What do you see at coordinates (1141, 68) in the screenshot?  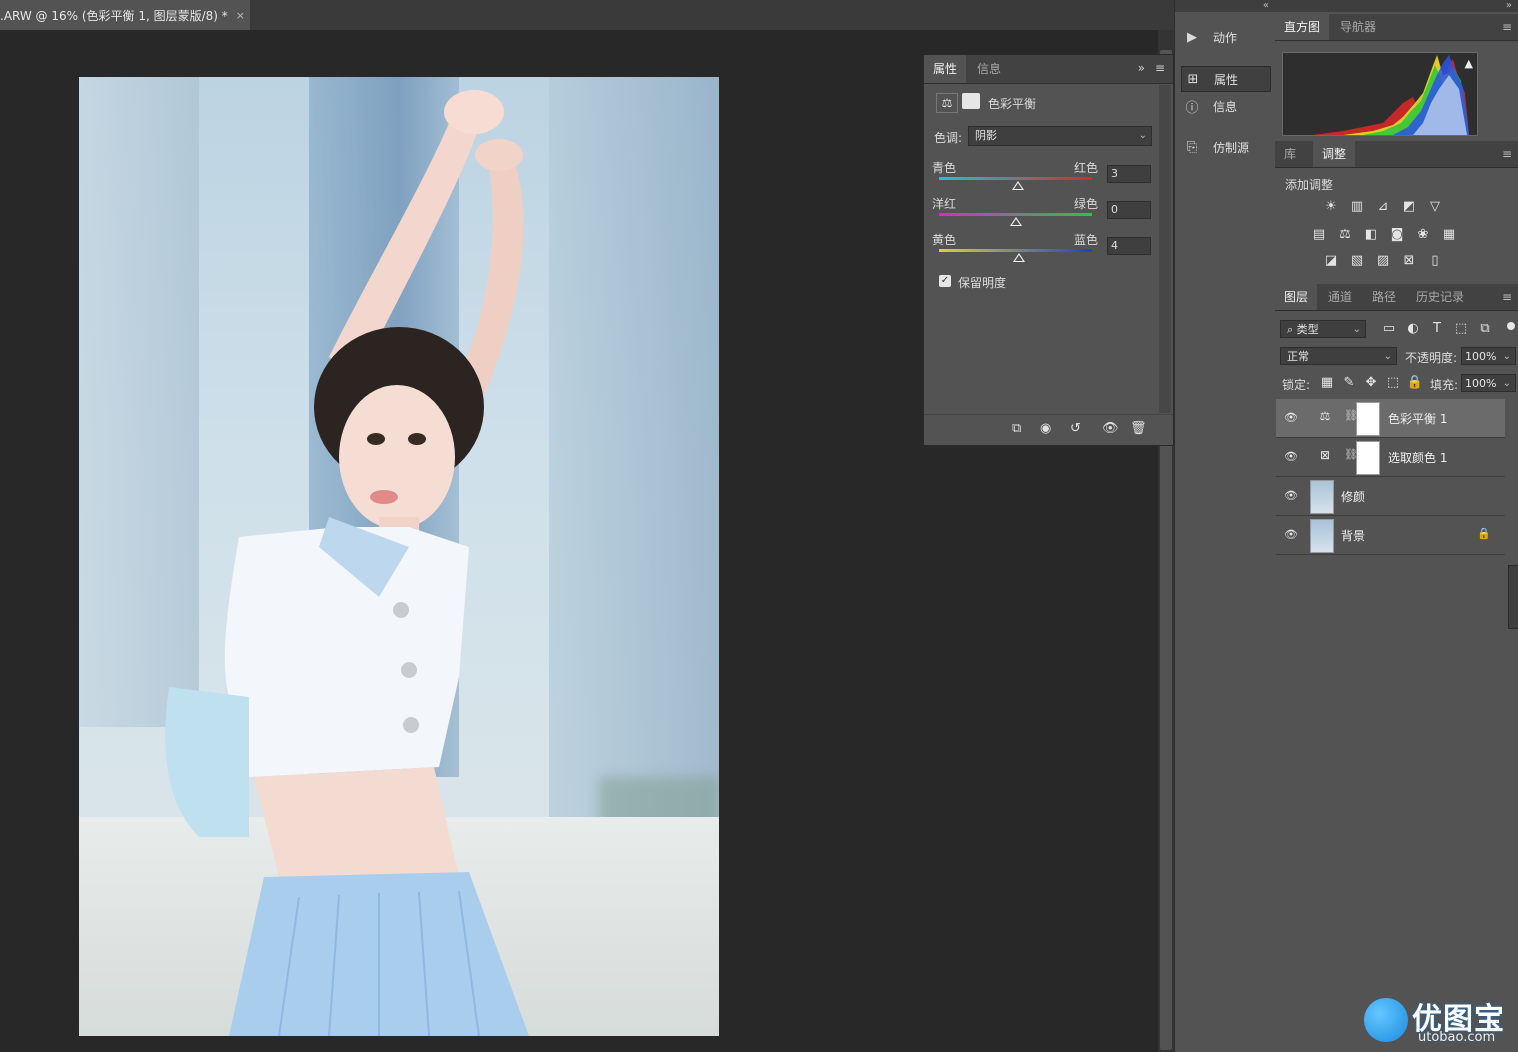 I see `collapse-icon: »` at bounding box center [1141, 68].